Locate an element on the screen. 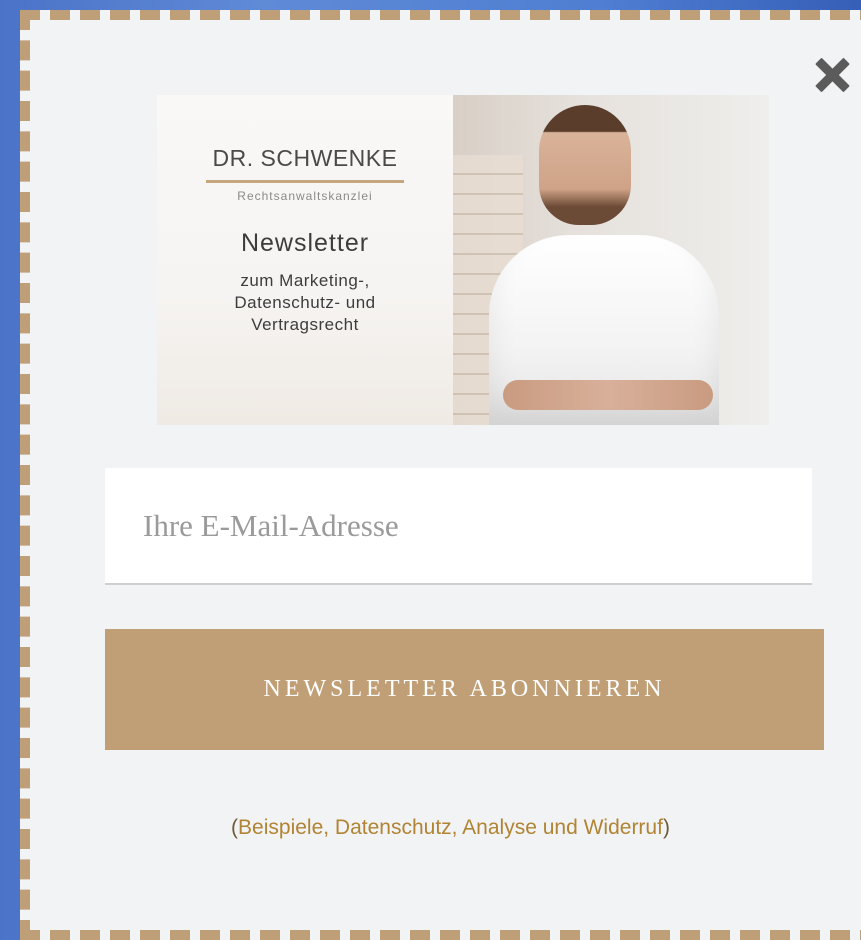  newsletter-desc-line: Datenschutz- und is located at coordinates (305, 302).